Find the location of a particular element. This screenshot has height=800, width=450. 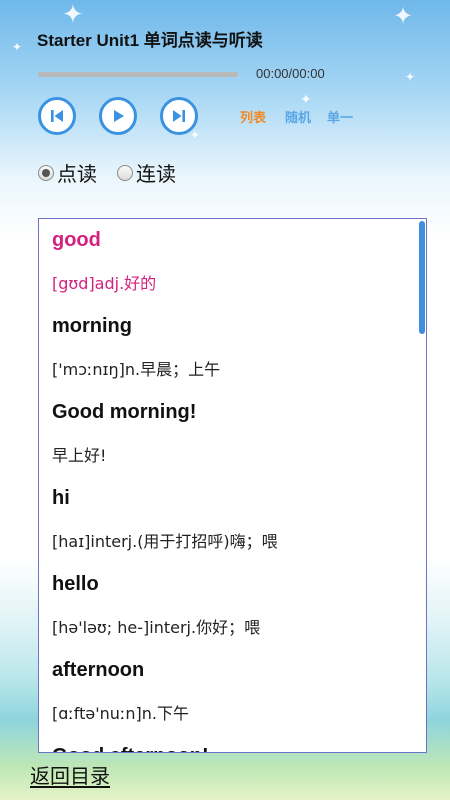

read-mode-group: 点读 连读 is located at coordinates (117, 172).